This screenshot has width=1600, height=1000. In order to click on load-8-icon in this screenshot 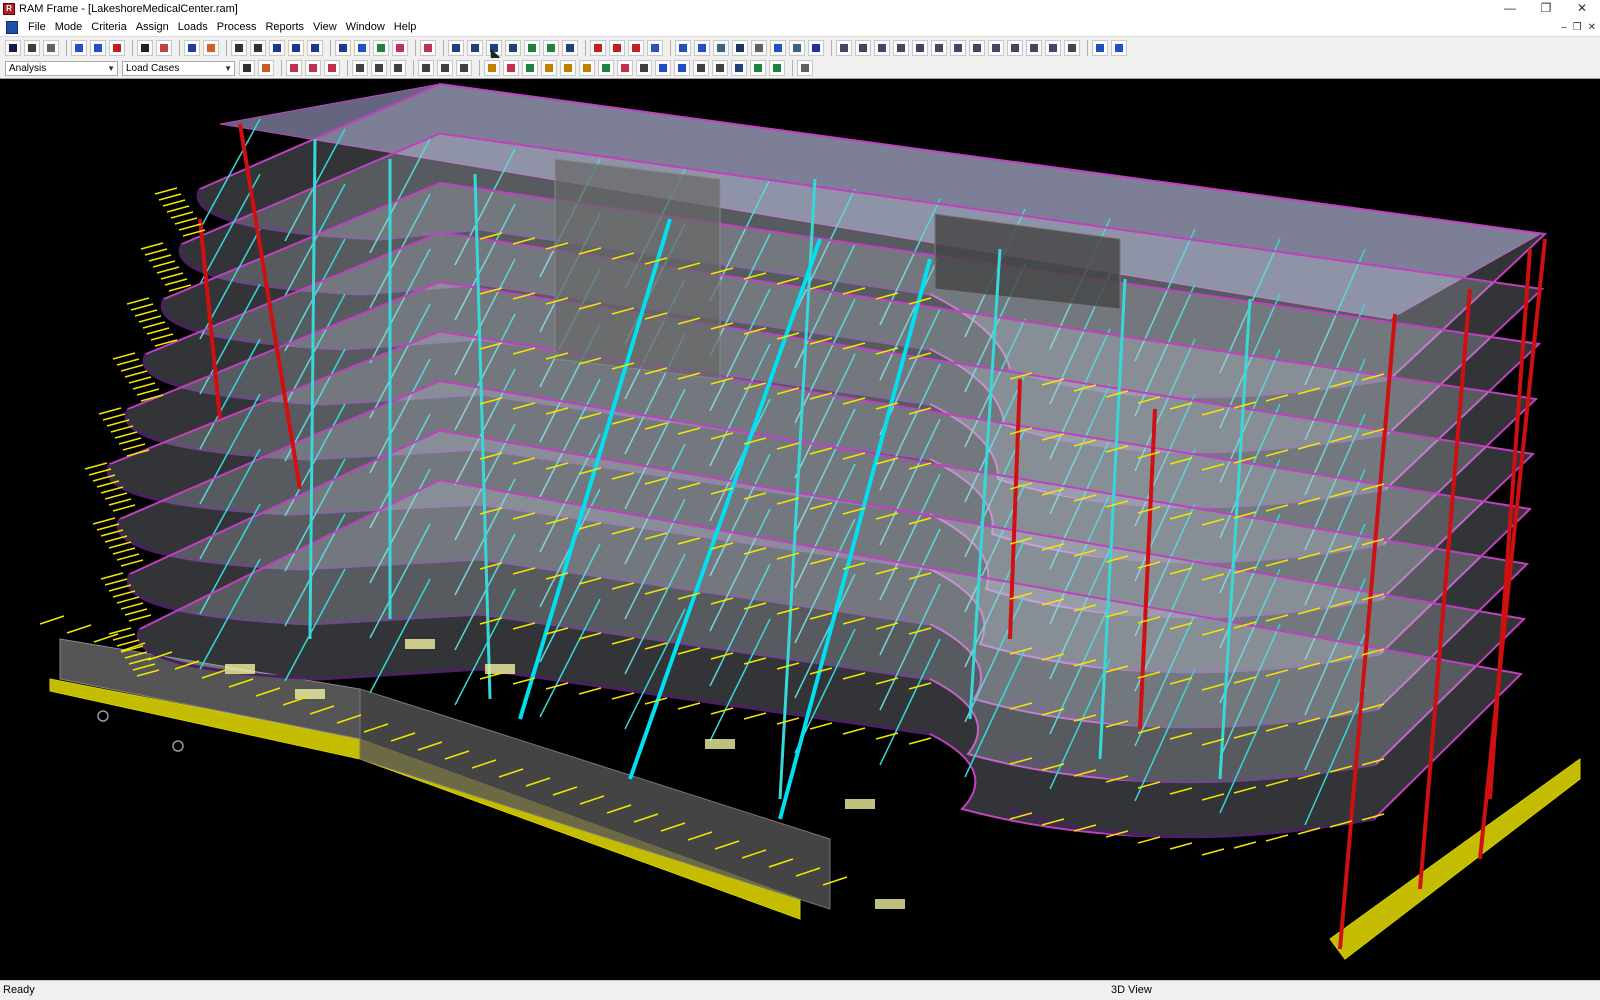, I will do `click(445, 68)`.